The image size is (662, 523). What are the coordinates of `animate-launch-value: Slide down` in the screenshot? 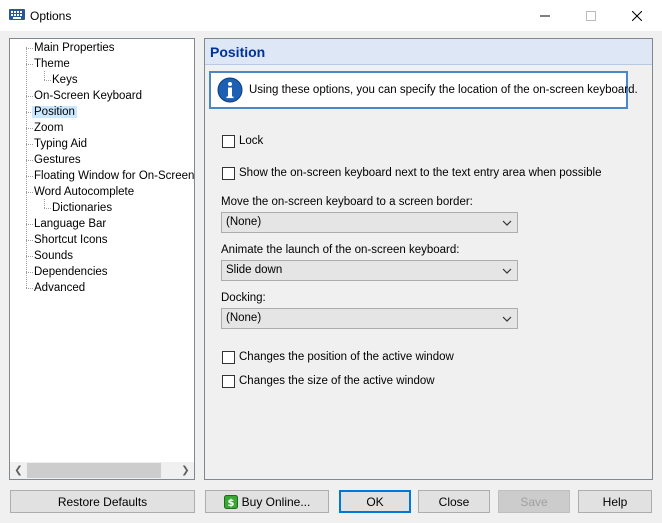 It's located at (254, 270).